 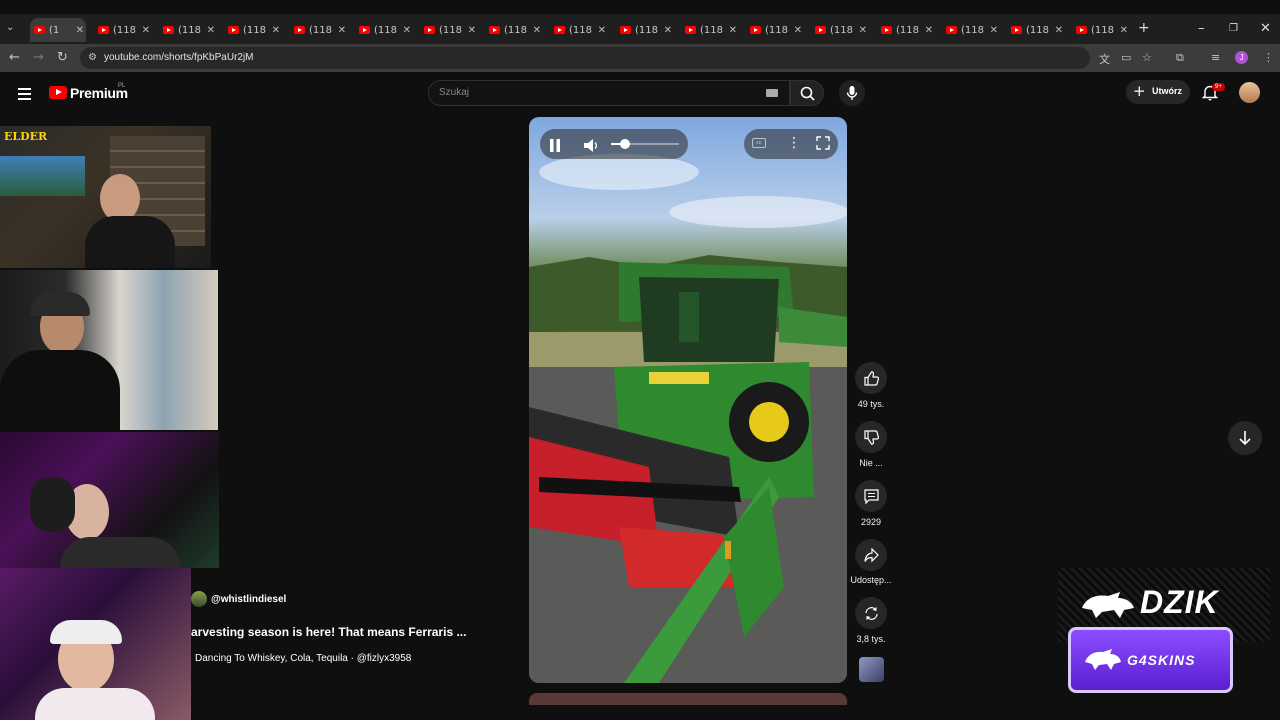 I want to click on restore-icon: ❐, so click(x=1233, y=28).